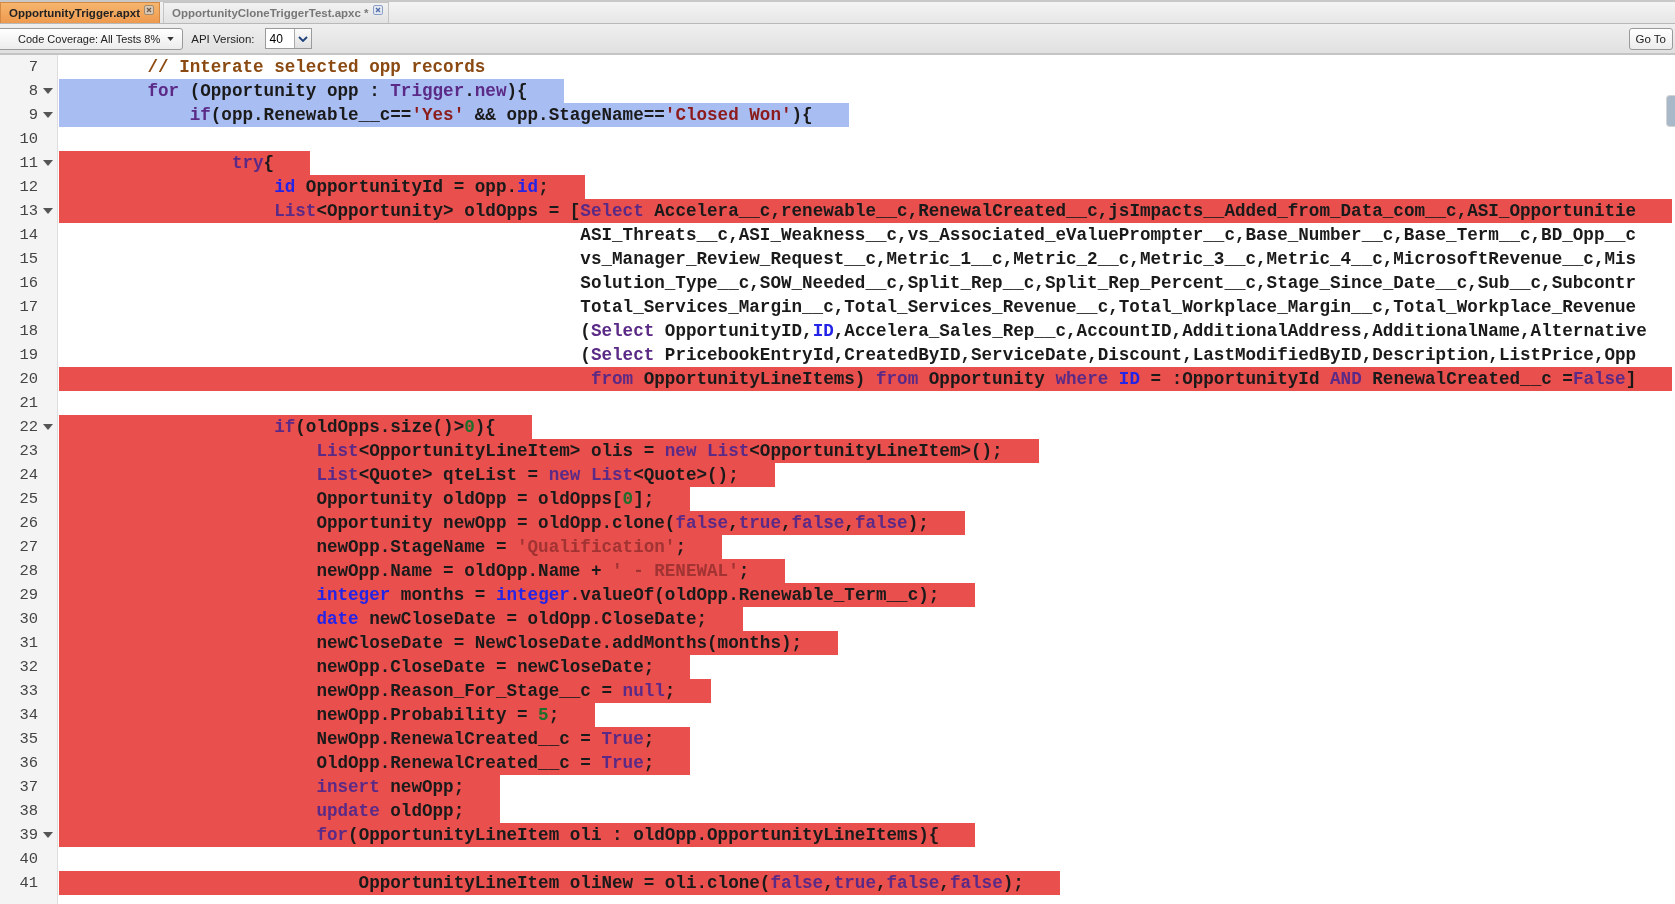  I want to click on line-number: 10, so click(28, 139).